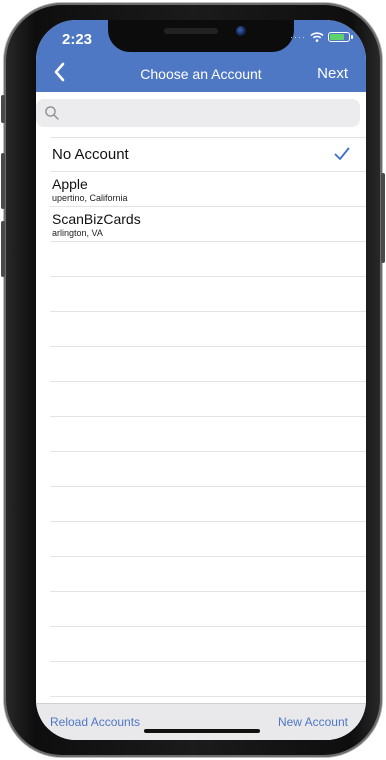 The width and height of the screenshot is (386, 760). Describe the element at coordinates (208, 154) in the screenshot. I see `account-row-no-account: No Account` at that location.